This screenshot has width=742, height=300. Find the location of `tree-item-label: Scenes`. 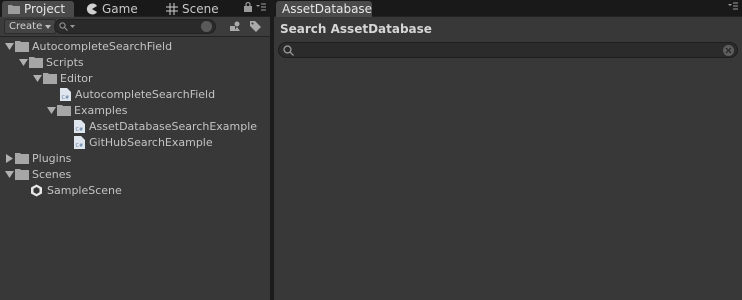

tree-item-label: Scenes is located at coordinates (52, 174).